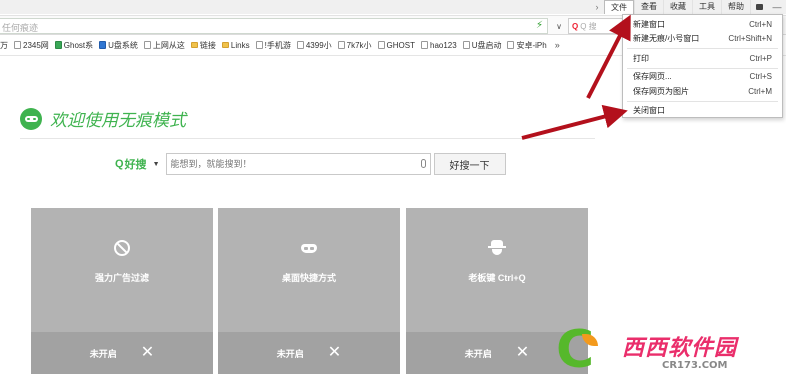  Describe the element at coordinates (469, 164) in the screenshot. I see `search-button: 好搜一下` at that location.